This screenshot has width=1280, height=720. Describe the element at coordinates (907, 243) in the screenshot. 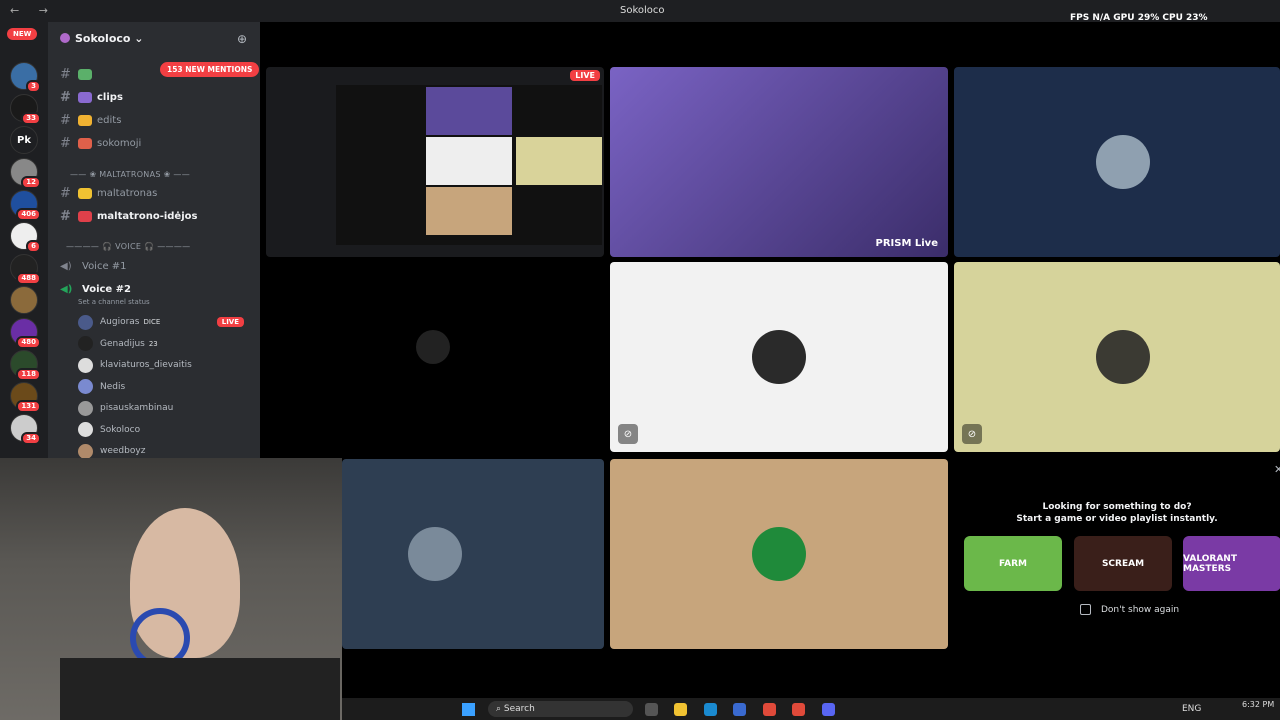

I see `prism-watermark: PRISM Live` at that location.